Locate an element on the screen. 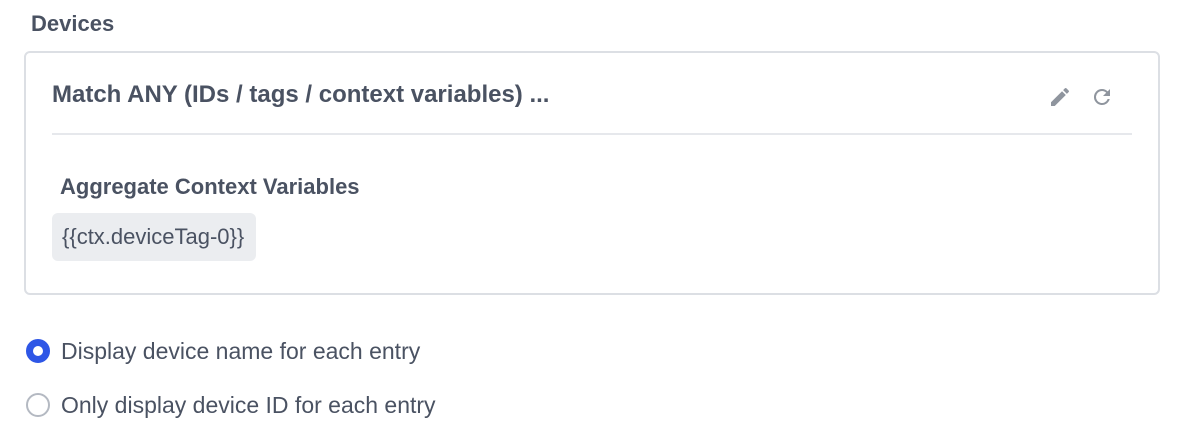  radio-label-display-name: Display device name for each entry is located at coordinates (241, 351).